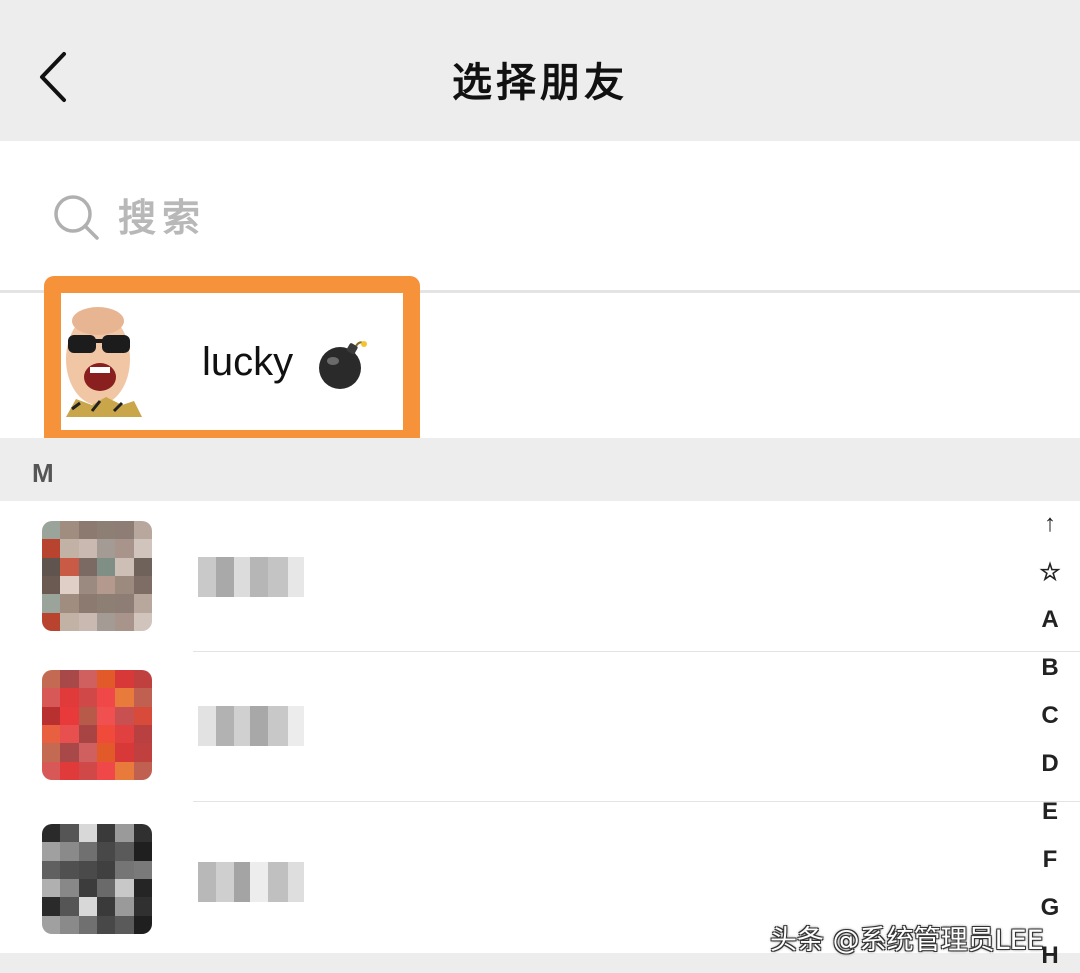 The height and width of the screenshot is (973, 1080). I want to click on page-title: 选择朋友, so click(540, 82).